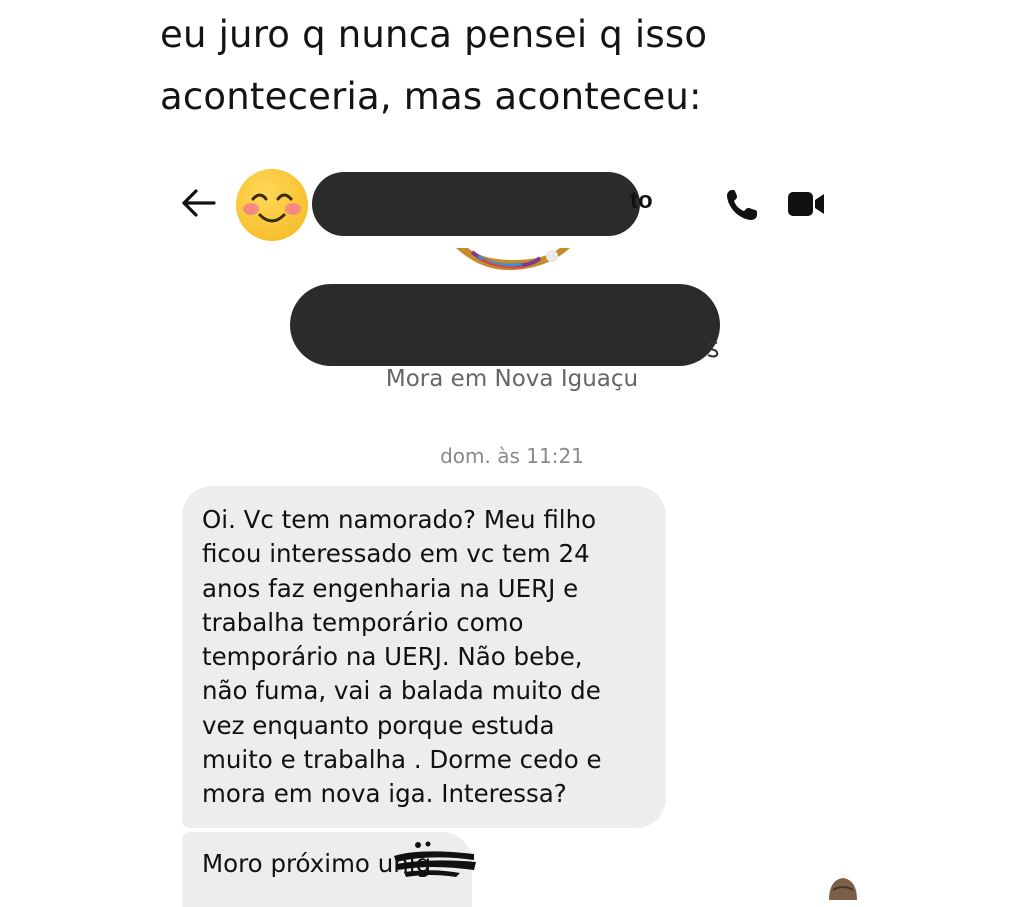 This screenshot has height=907, width=1024. Describe the element at coordinates (641, 200) in the screenshot. I see `contact-name-visible-suffix: to` at that location.